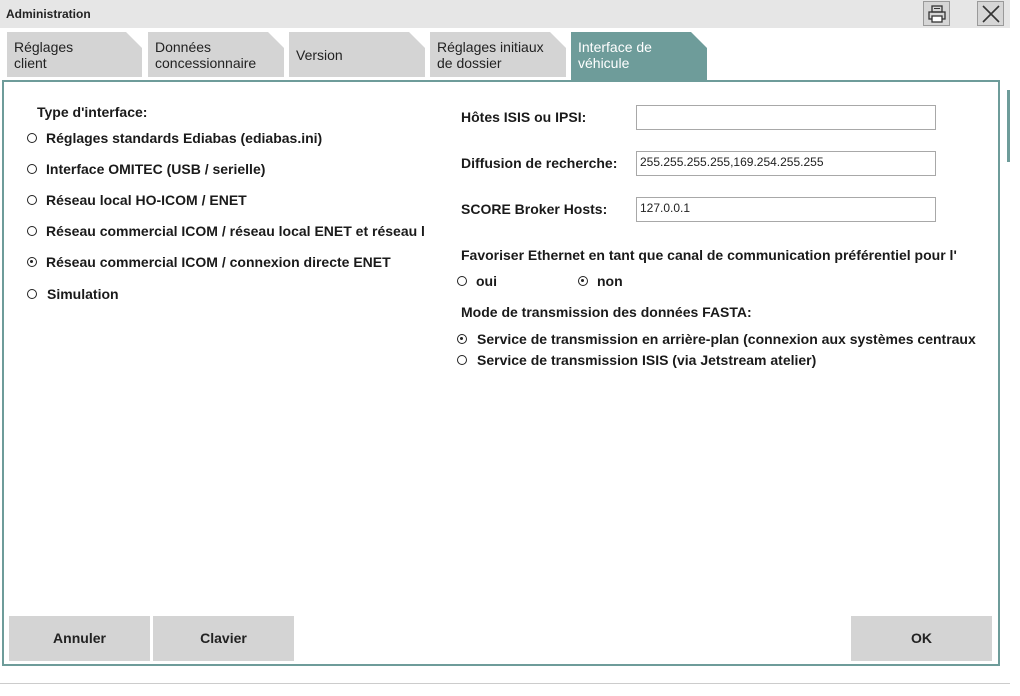  What do you see at coordinates (639, 56) in the screenshot?
I see `tab-vehicle-interface: Interface de véhicule` at bounding box center [639, 56].